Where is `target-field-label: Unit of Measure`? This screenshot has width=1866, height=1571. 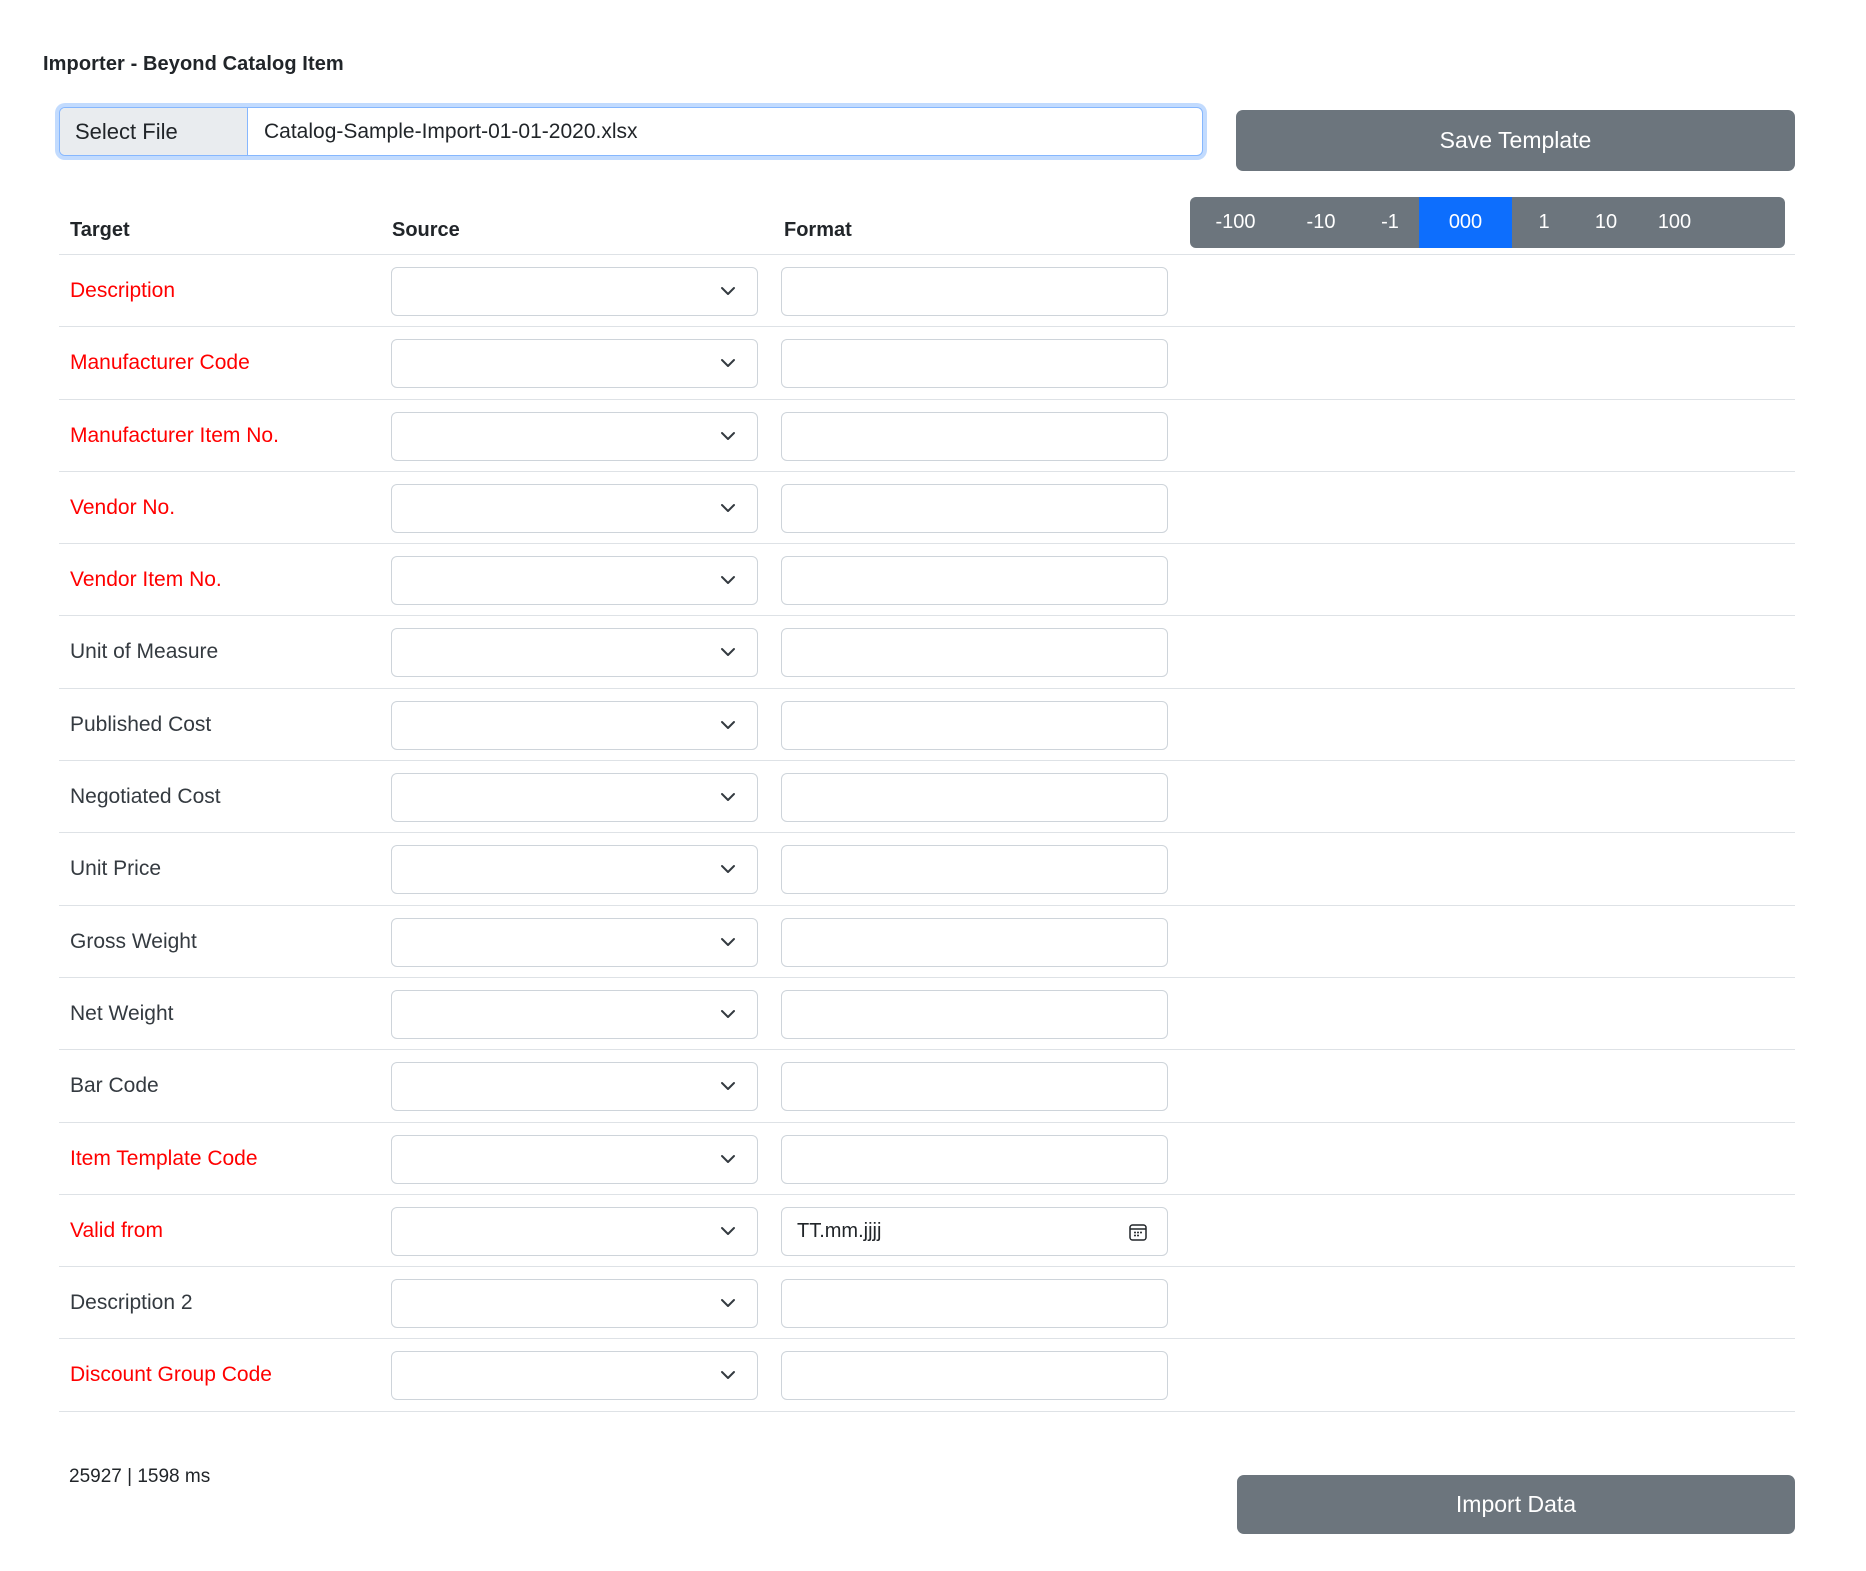 target-field-label: Unit of Measure is located at coordinates (144, 652).